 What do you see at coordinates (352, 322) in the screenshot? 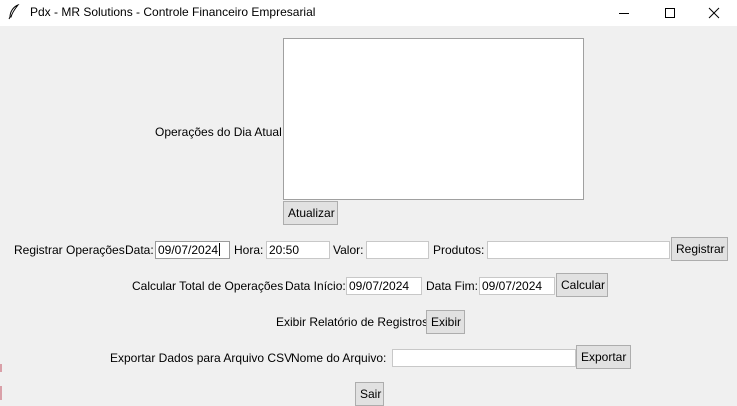
I see `relatorio-label: Exibir Relatório de Registros` at bounding box center [352, 322].